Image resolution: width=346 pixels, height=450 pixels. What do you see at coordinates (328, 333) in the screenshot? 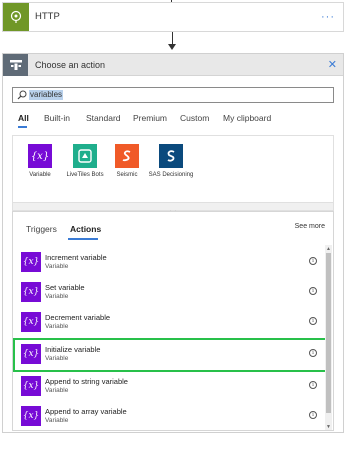
I see `scrollbar-thumb` at bounding box center [328, 333].